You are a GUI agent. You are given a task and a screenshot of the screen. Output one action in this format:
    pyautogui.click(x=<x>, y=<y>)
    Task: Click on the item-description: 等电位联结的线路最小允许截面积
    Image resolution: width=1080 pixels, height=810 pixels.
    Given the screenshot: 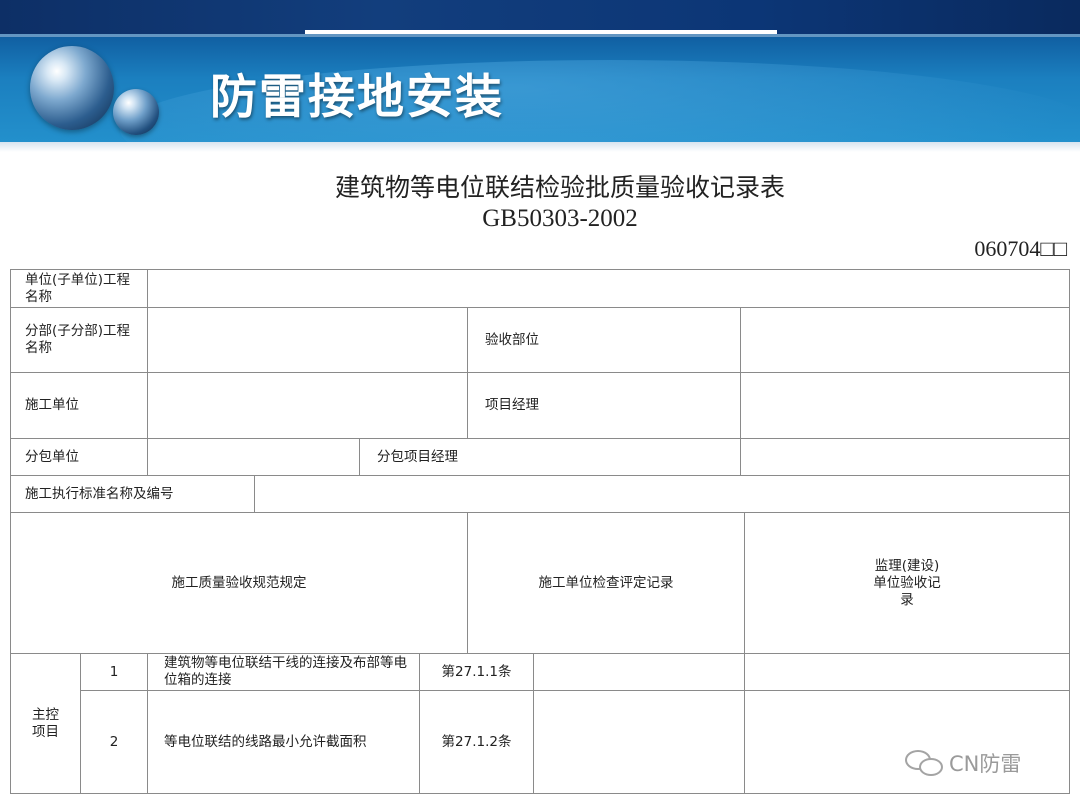 What is the action you would take?
    pyautogui.click(x=283, y=742)
    